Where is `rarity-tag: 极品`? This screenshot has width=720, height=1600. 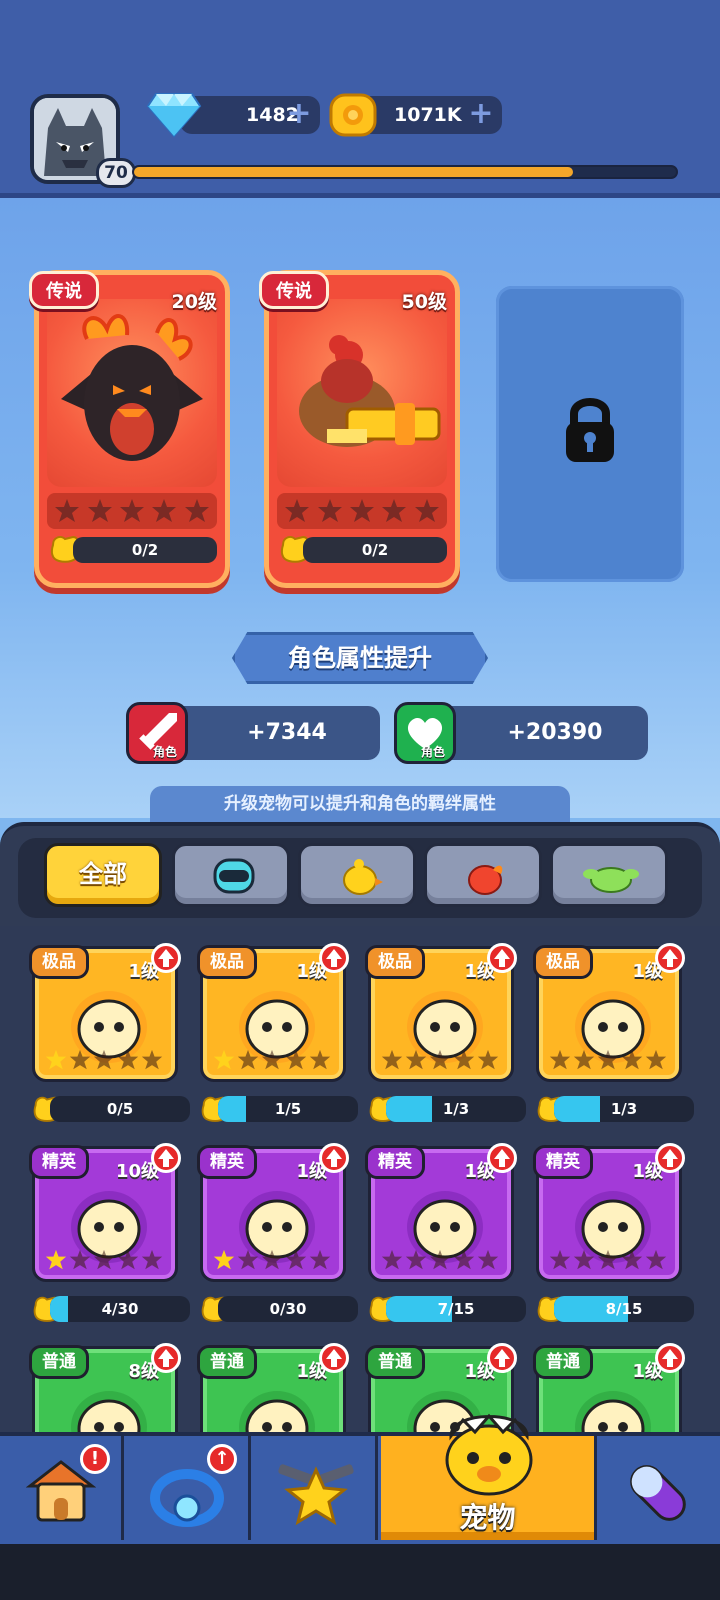 rarity-tag: 极品 is located at coordinates (59, 962).